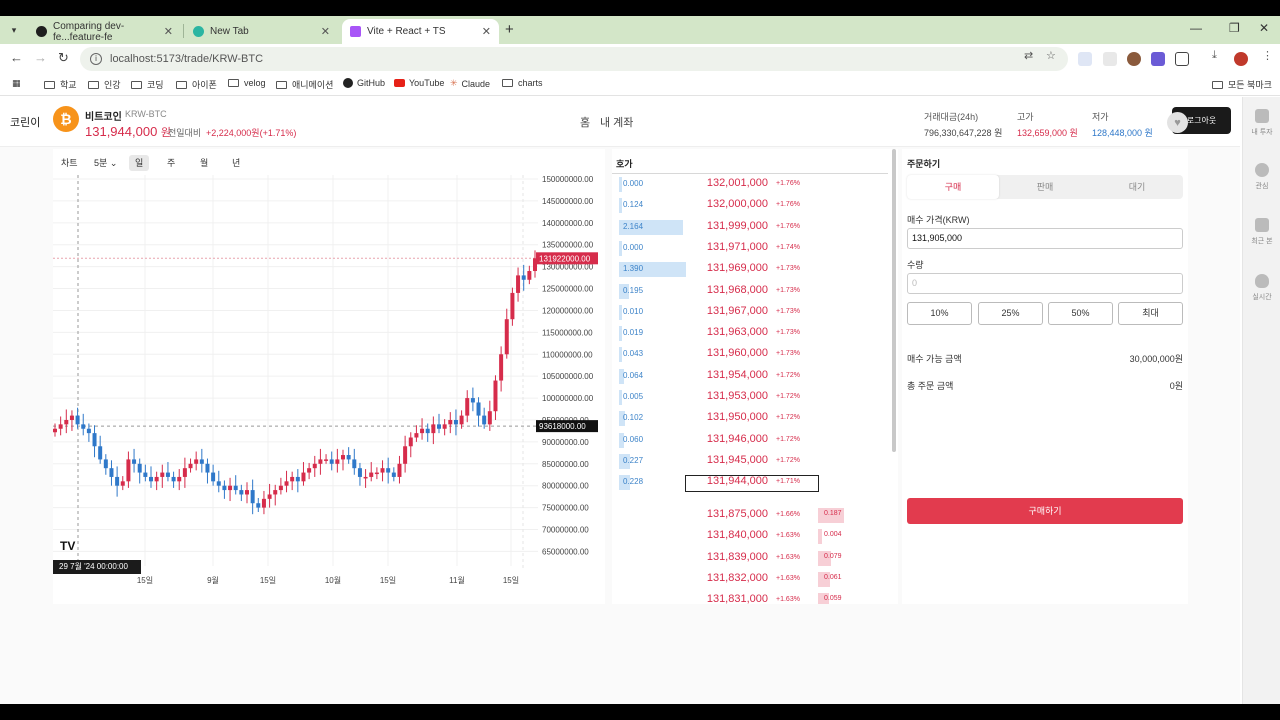 The image size is (1280, 720). I want to click on sidebar-item-favorites: 관심, so click(1261, 177).